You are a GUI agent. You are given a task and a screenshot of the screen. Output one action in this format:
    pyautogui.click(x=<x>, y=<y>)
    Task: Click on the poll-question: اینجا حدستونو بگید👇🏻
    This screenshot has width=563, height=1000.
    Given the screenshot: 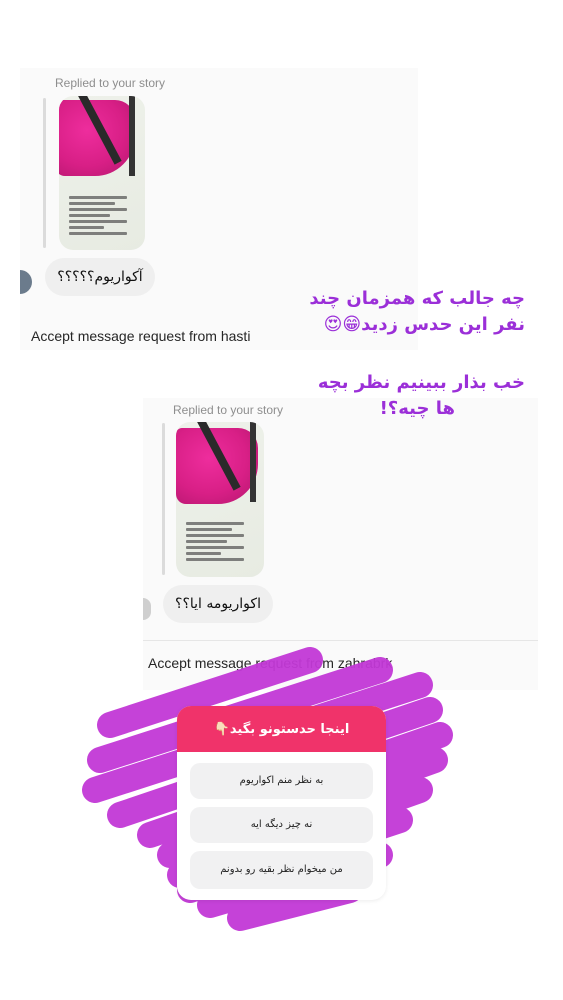 What is the action you would take?
    pyautogui.click(x=281, y=729)
    